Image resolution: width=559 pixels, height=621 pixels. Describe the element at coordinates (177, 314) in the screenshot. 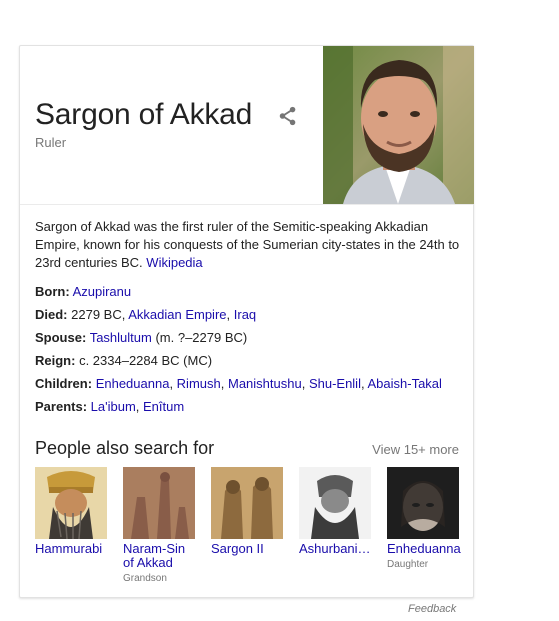

I see `fact-link: Akkadian Empire` at that location.